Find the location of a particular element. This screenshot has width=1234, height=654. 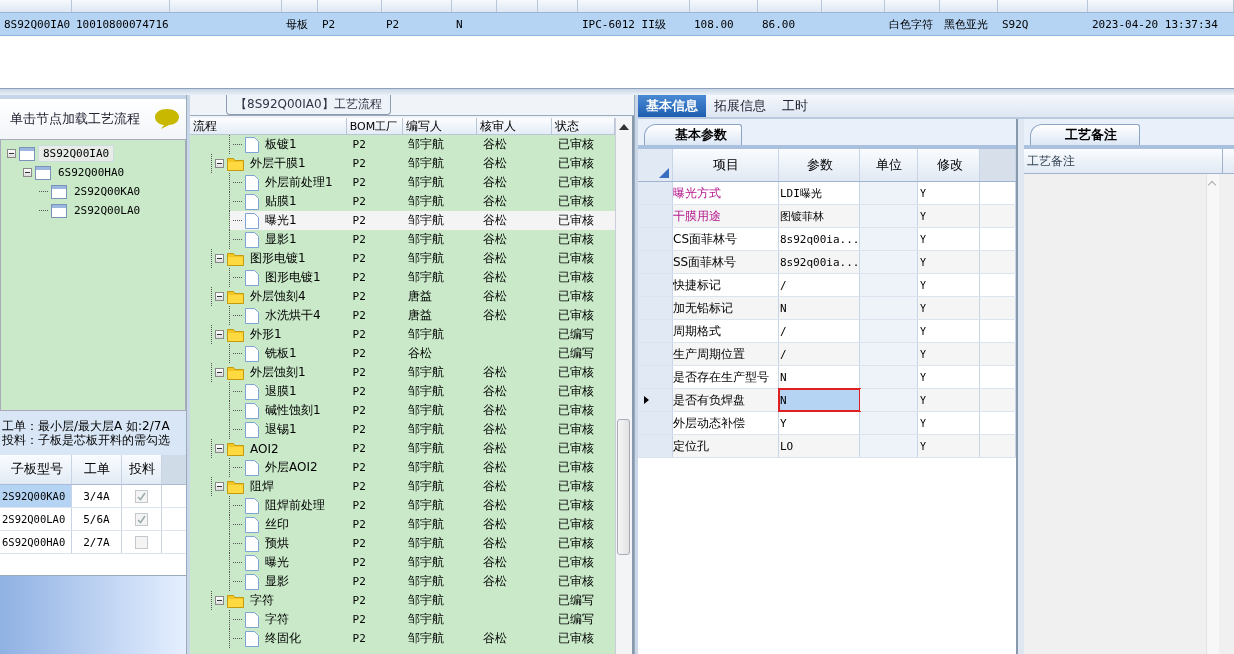

table-row: SS面菲林号 8s92q00ia... Y is located at coordinates (827, 262).